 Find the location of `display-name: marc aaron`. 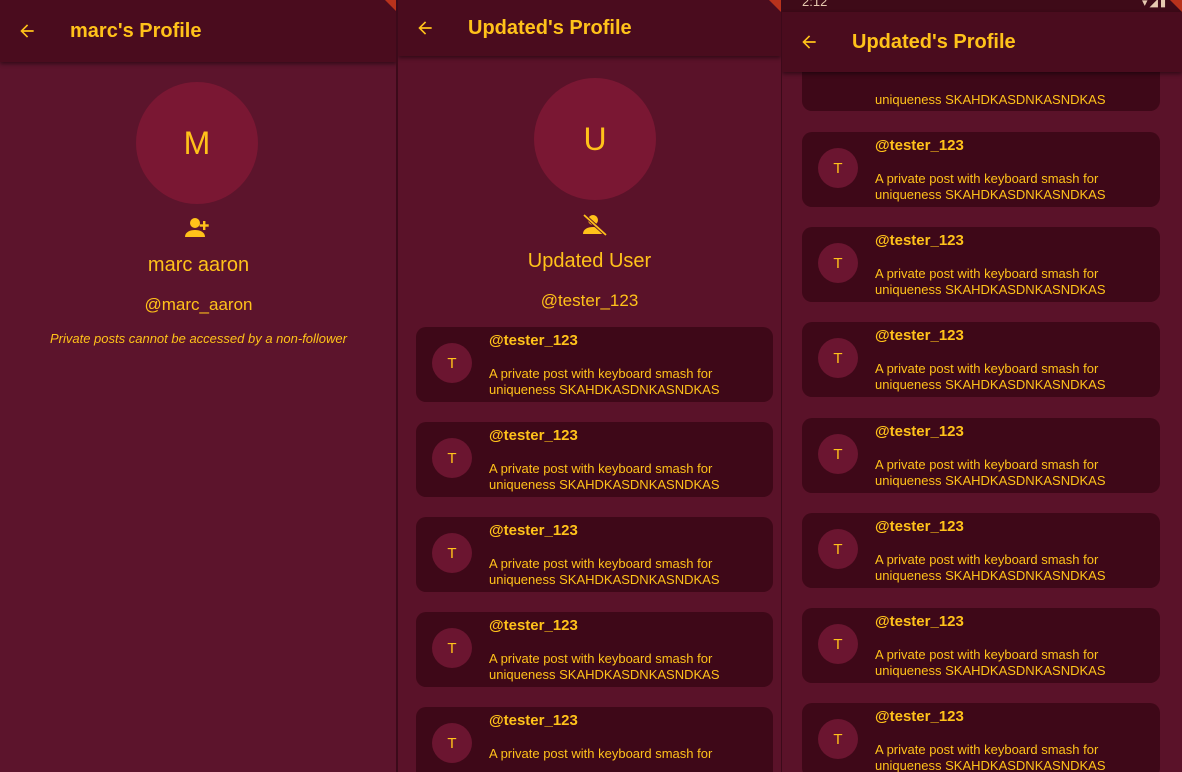

display-name: marc aaron is located at coordinates (198, 265).